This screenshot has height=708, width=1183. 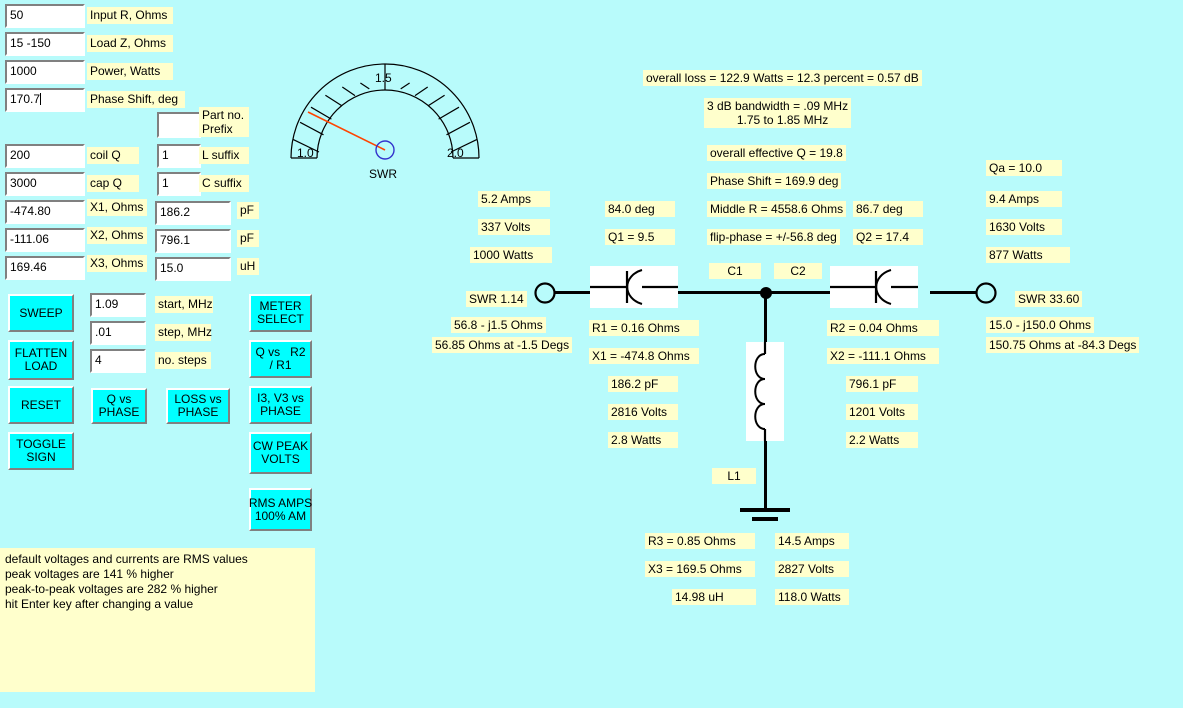 What do you see at coordinates (45, 156) in the screenshot?
I see `coil-q-field: 200` at bounding box center [45, 156].